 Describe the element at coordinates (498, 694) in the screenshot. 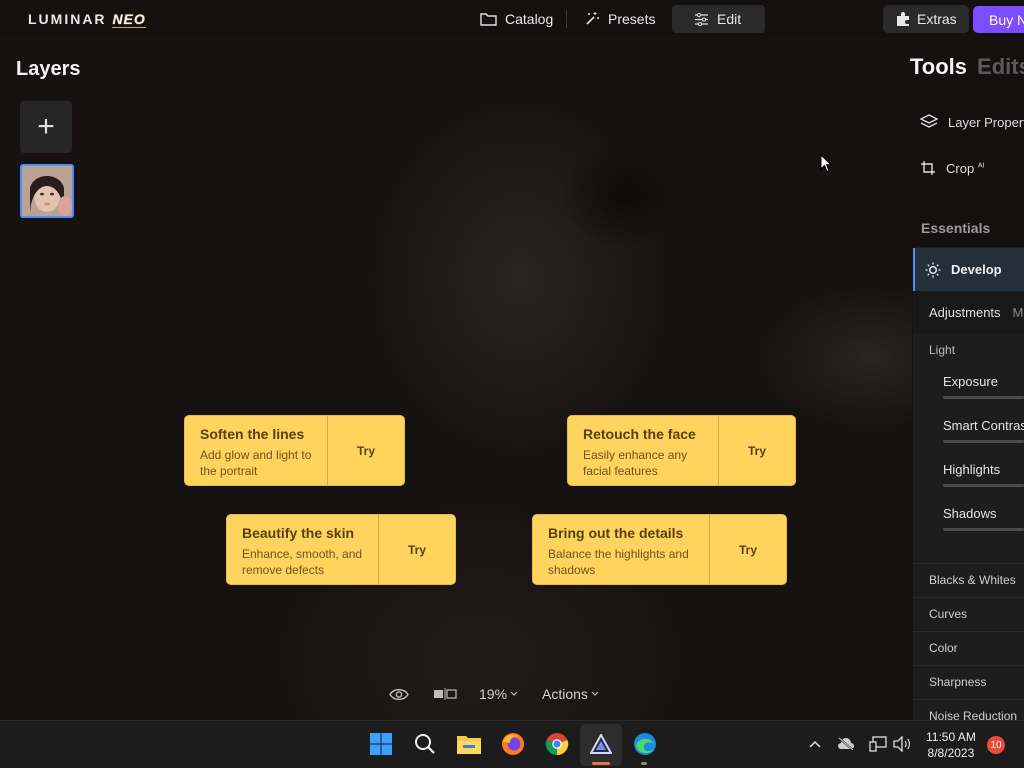

I see `zoom-dropdown: 19%` at that location.